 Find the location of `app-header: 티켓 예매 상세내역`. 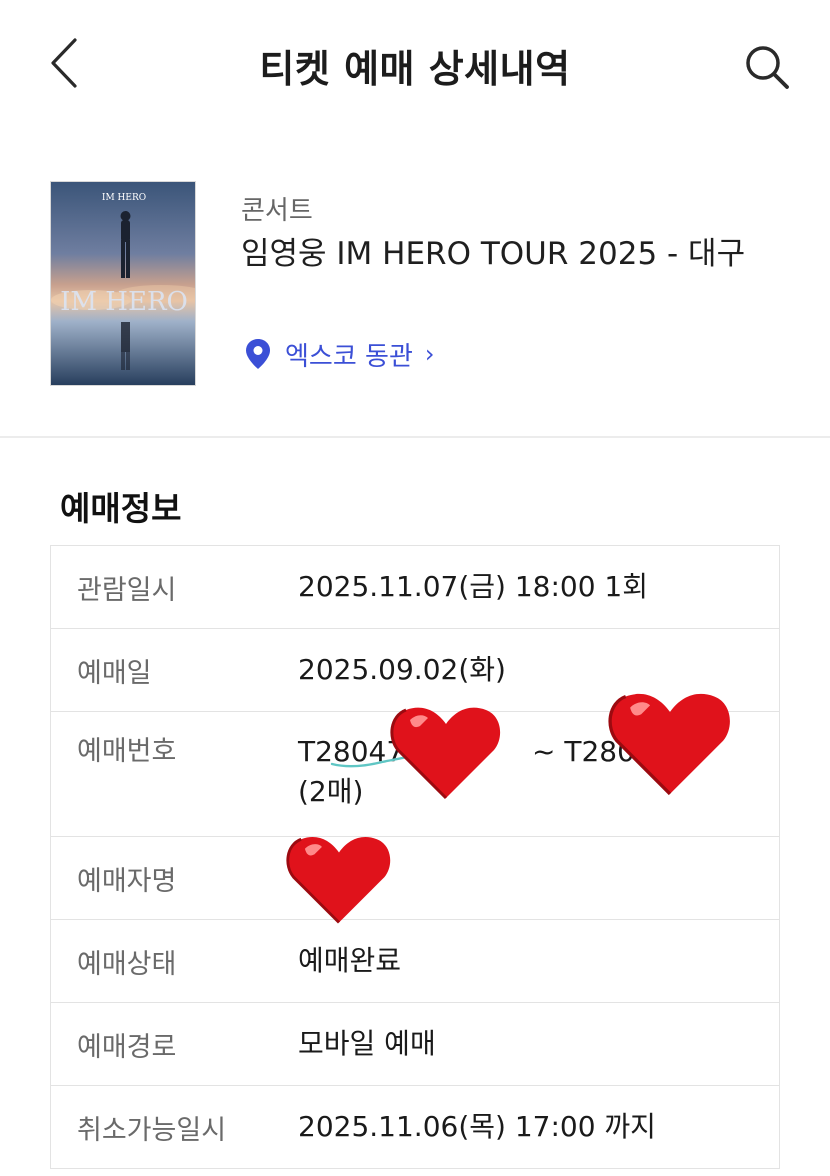

app-header: 티켓 예매 상세내역 is located at coordinates (415, 65).